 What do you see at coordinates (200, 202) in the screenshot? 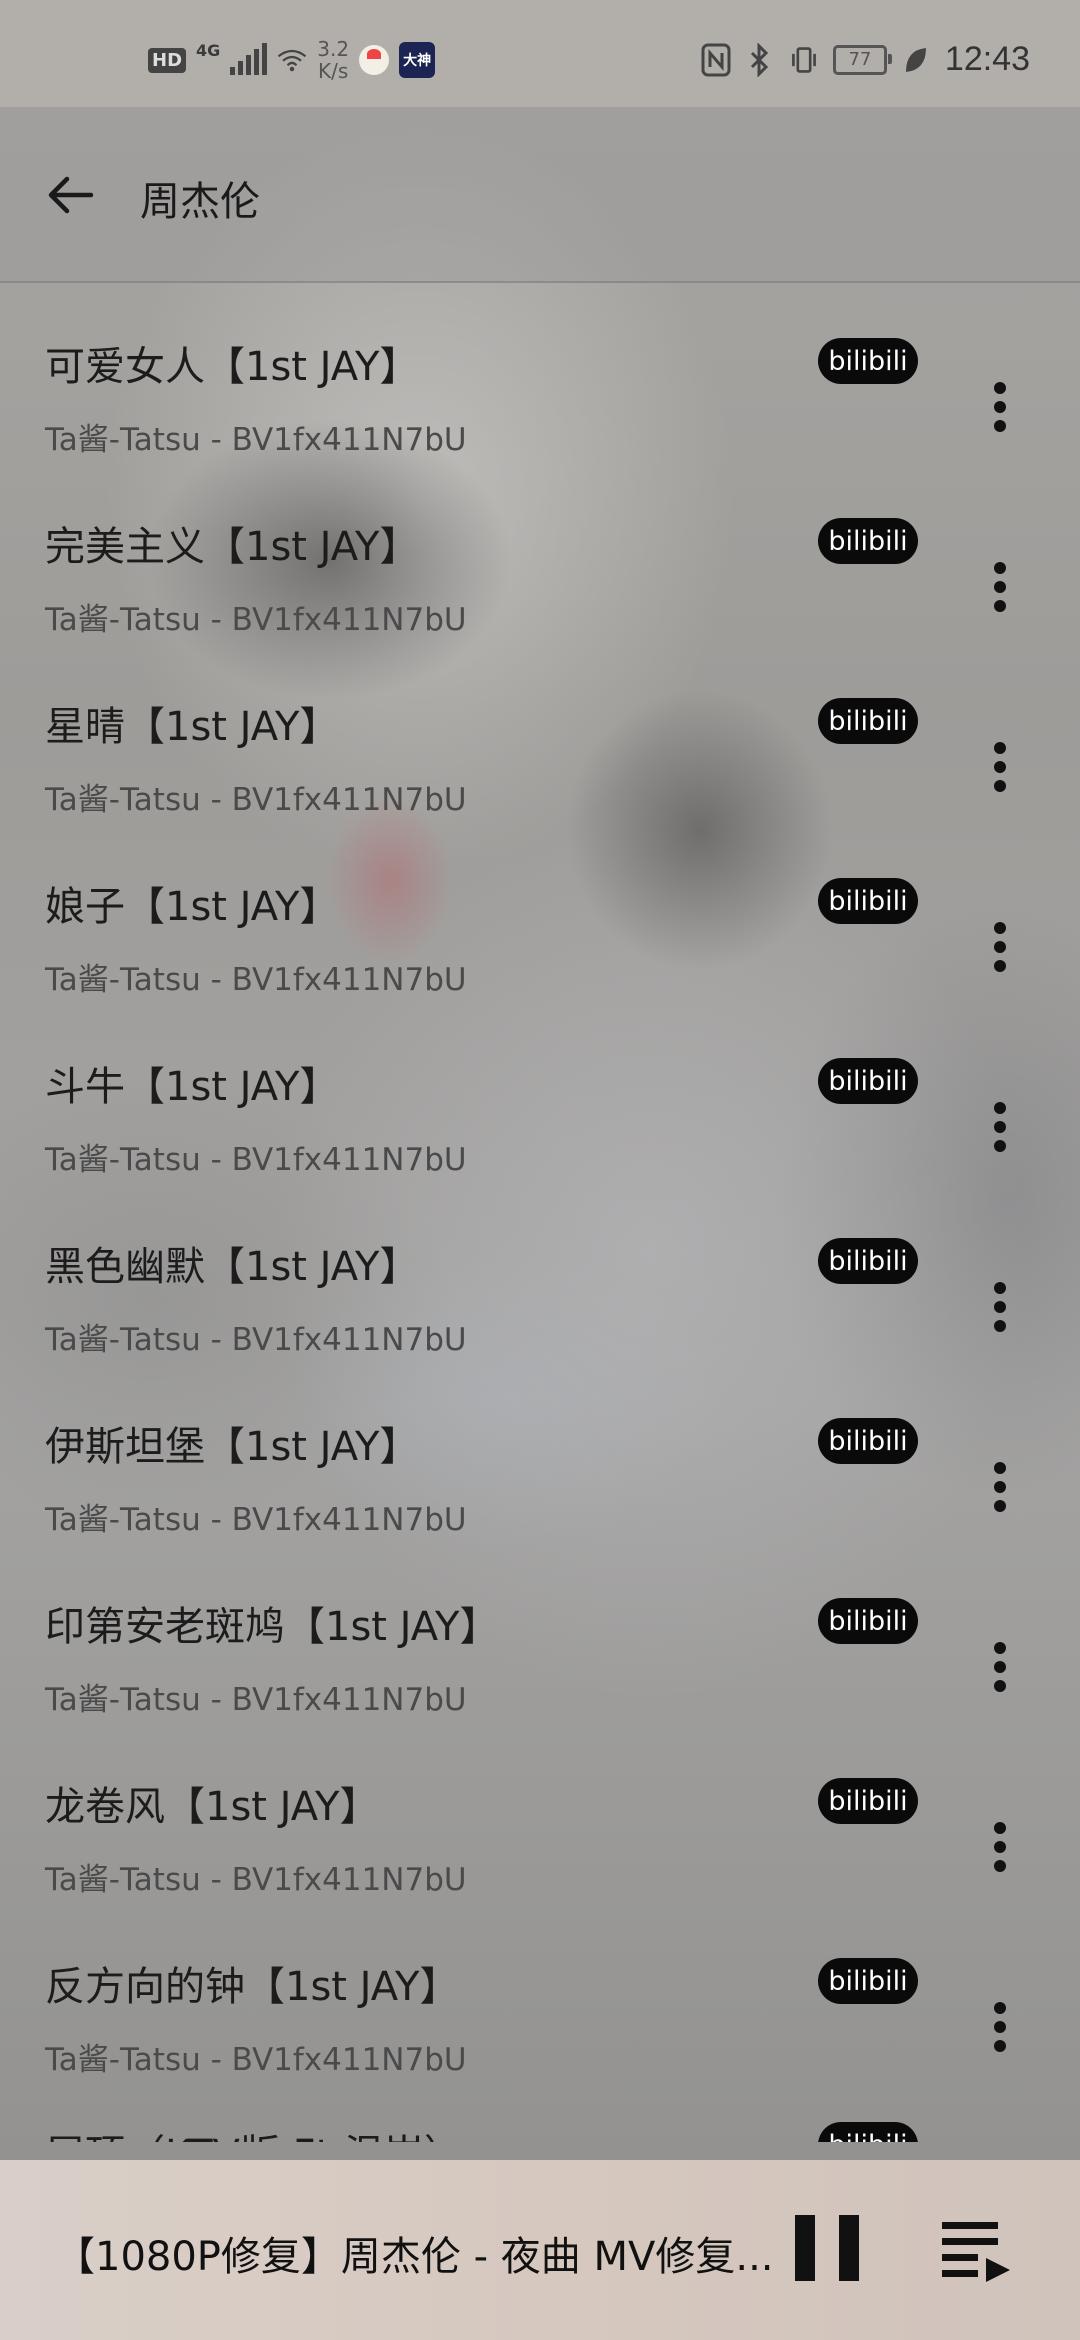
I see `page-title: 周杰伦` at bounding box center [200, 202].